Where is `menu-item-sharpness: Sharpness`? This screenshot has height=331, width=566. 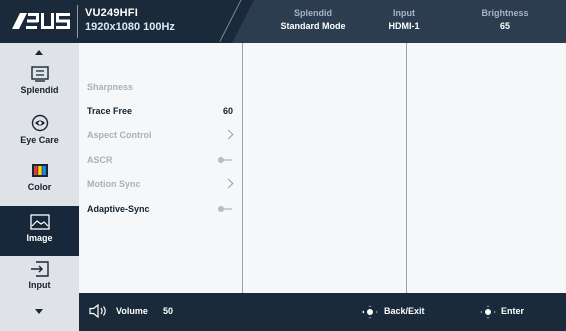 menu-item-sharpness: Sharpness is located at coordinates (162, 90).